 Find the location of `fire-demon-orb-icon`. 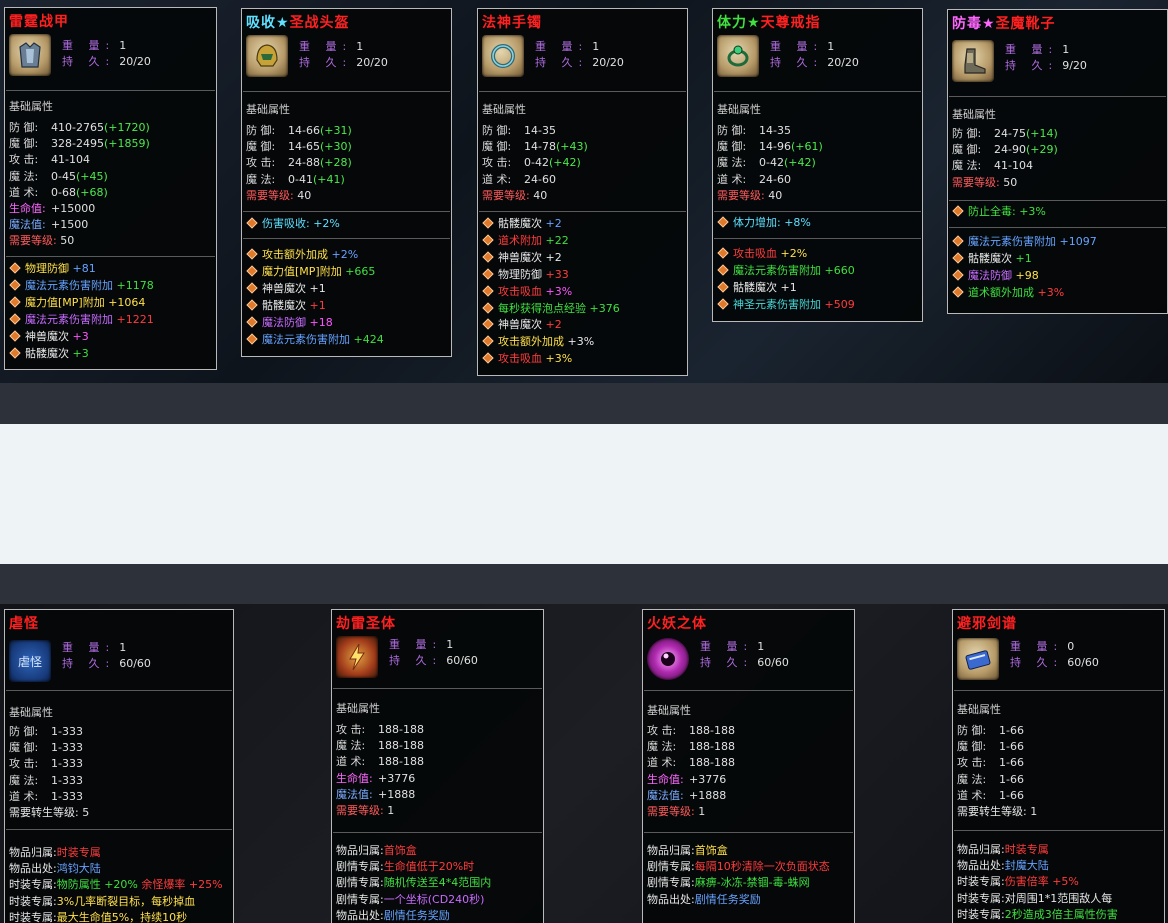

fire-demon-orb-icon is located at coordinates (668, 659).